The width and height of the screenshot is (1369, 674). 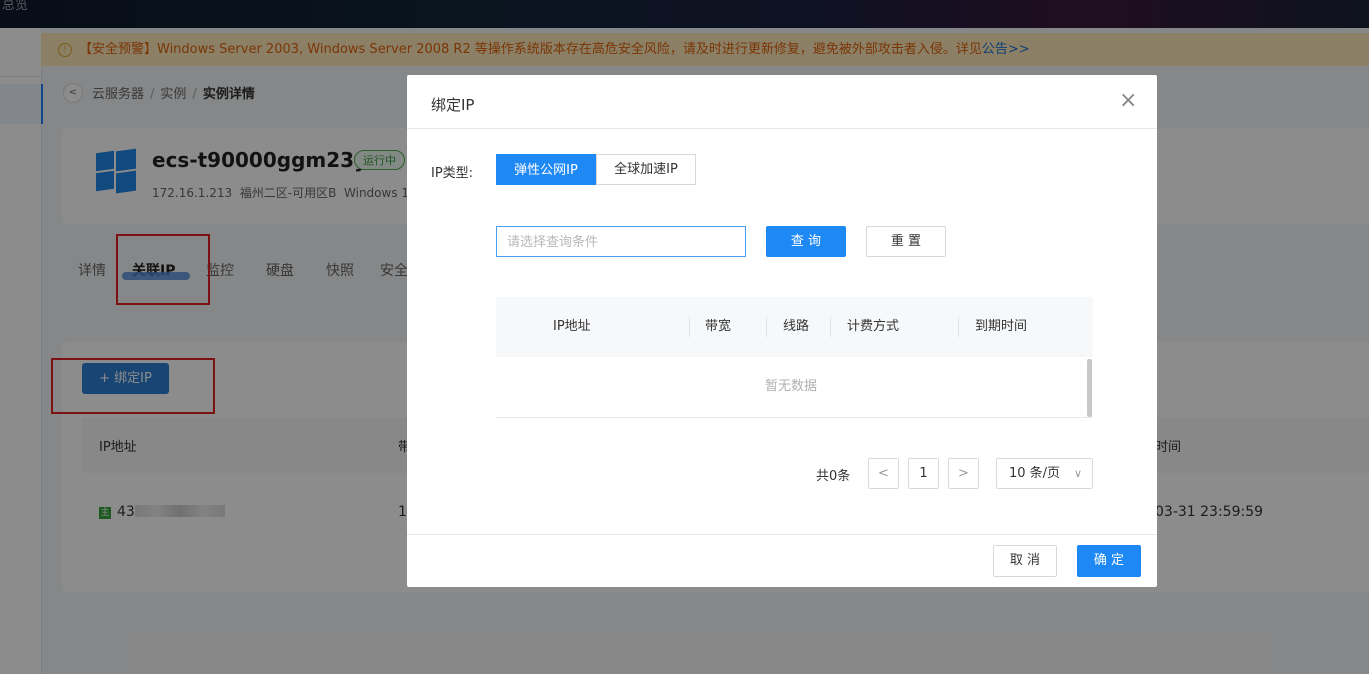 I want to click on ip-list-table-header: IP地址 带宽 线路 计费方式 到期时间, so click(x=794, y=327).